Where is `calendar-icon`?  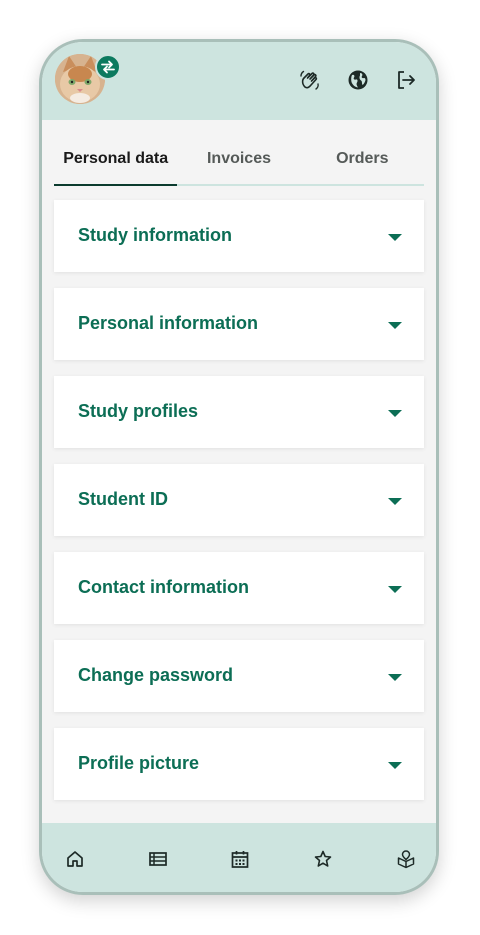 calendar-icon is located at coordinates (240, 859).